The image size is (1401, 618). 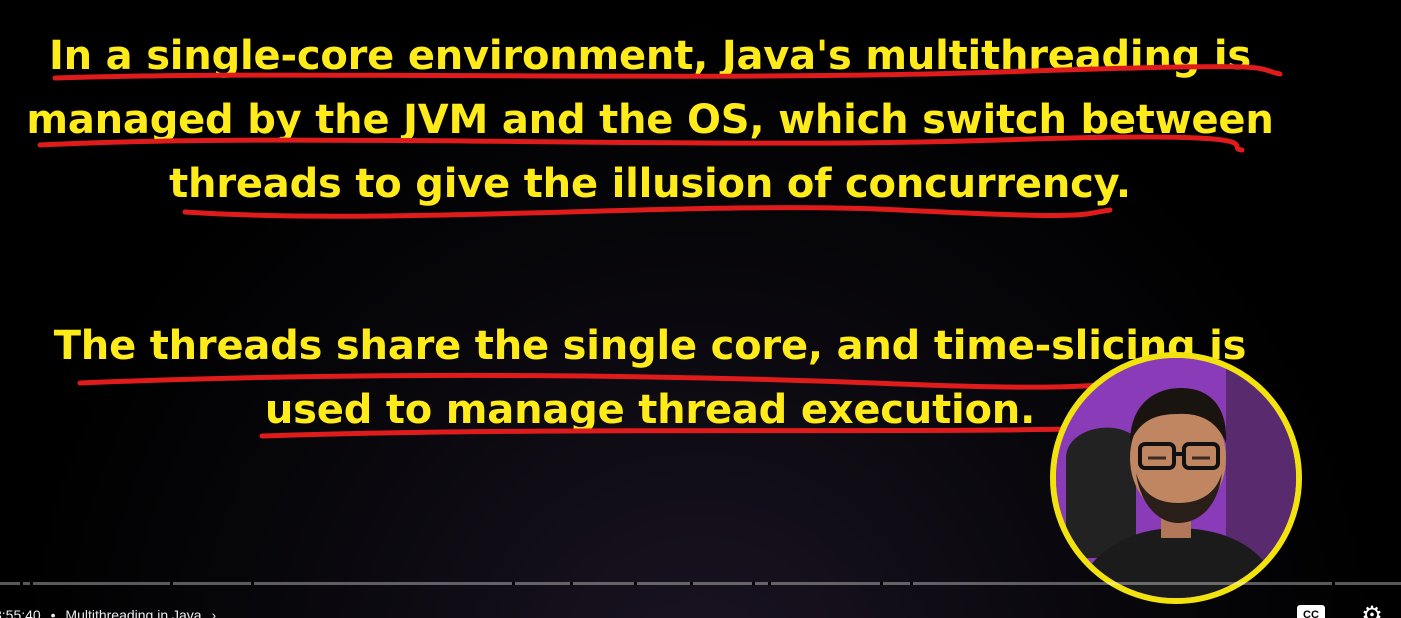 I want to click on subtitles-cc-button: CC, so click(x=1311, y=611).